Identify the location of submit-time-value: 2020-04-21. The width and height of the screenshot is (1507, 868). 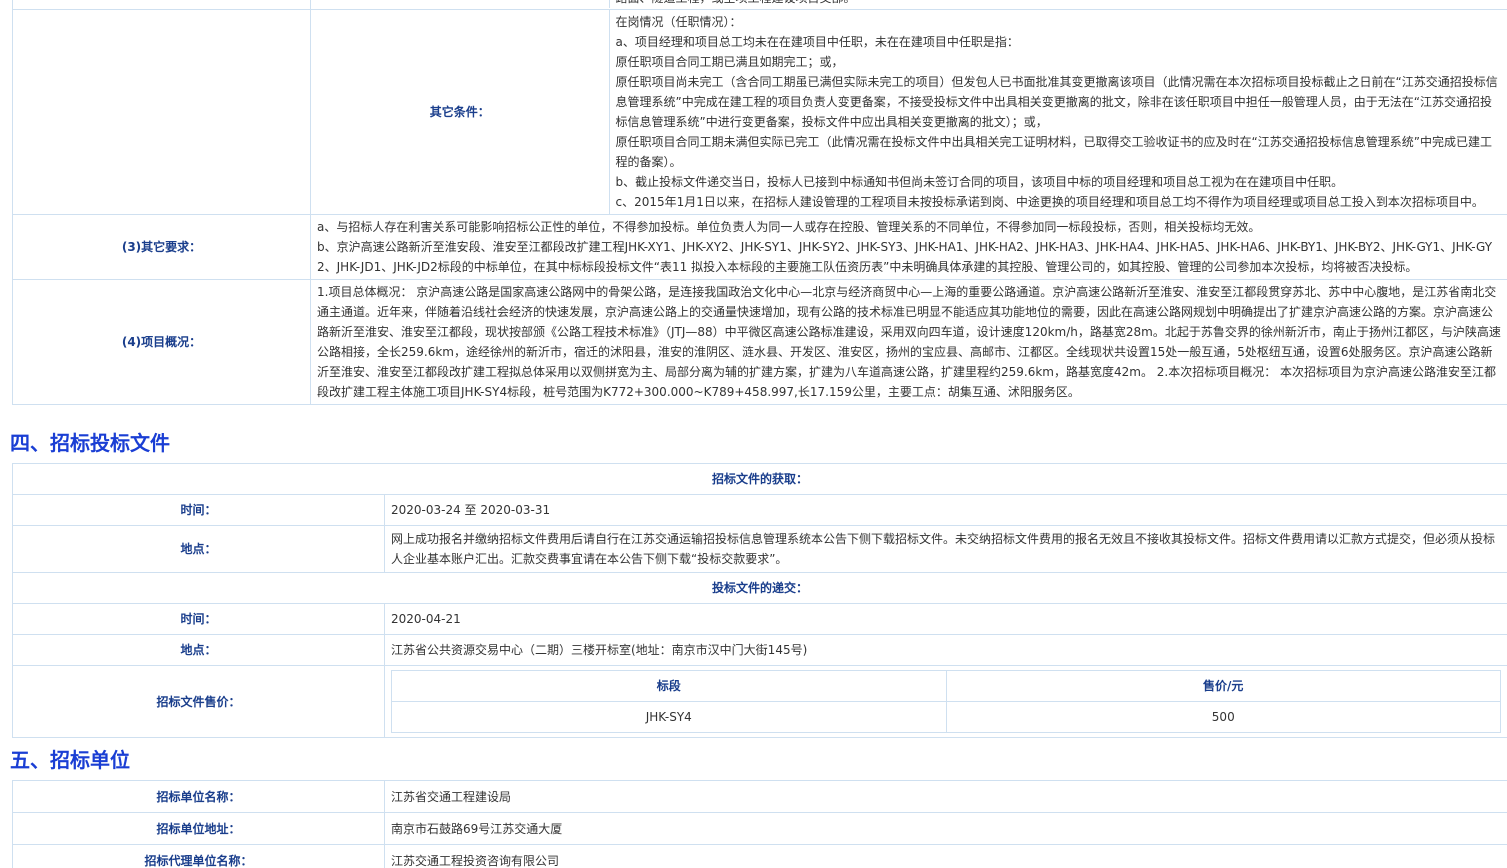
(945, 619).